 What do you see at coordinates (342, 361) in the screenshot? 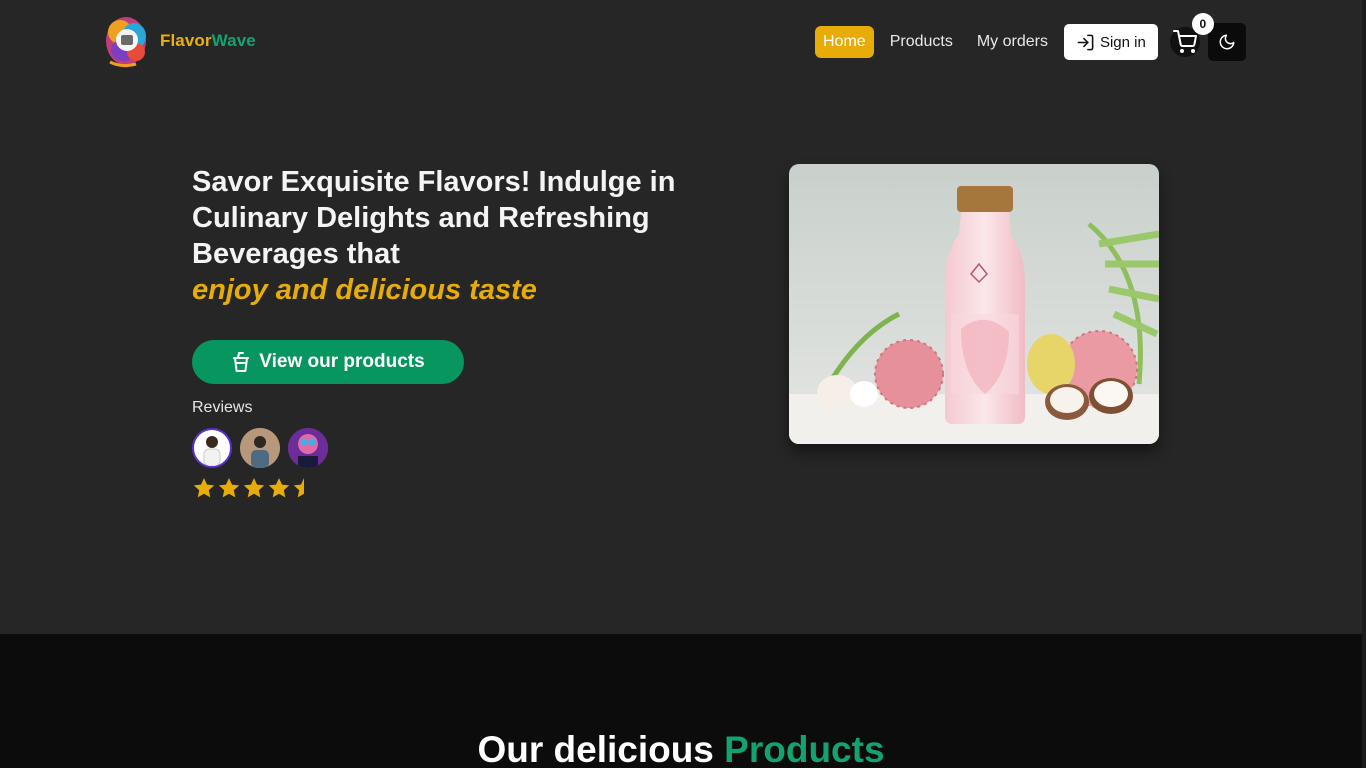
I see `view-products-label: View our products` at bounding box center [342, 361].